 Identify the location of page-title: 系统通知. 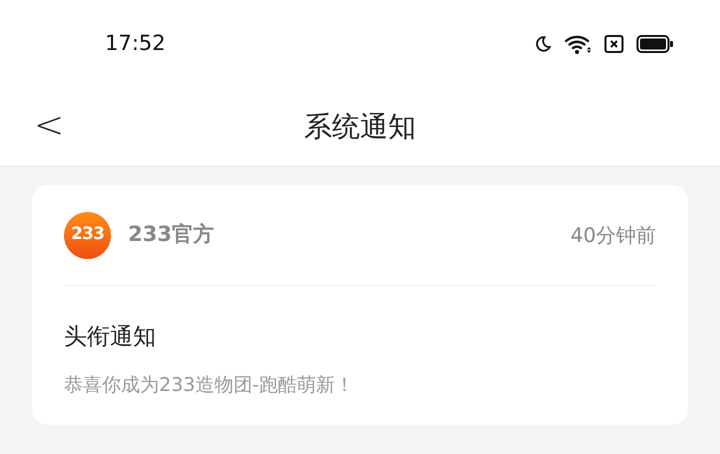
(360, 127).